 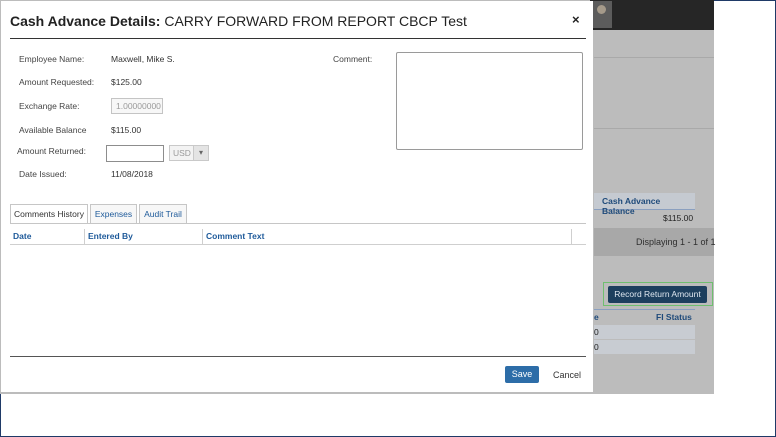 What do you see at coordinates (678, 218) in the screenshot?
I see `balance-value: $115.00` at bounding box center [678, 218].